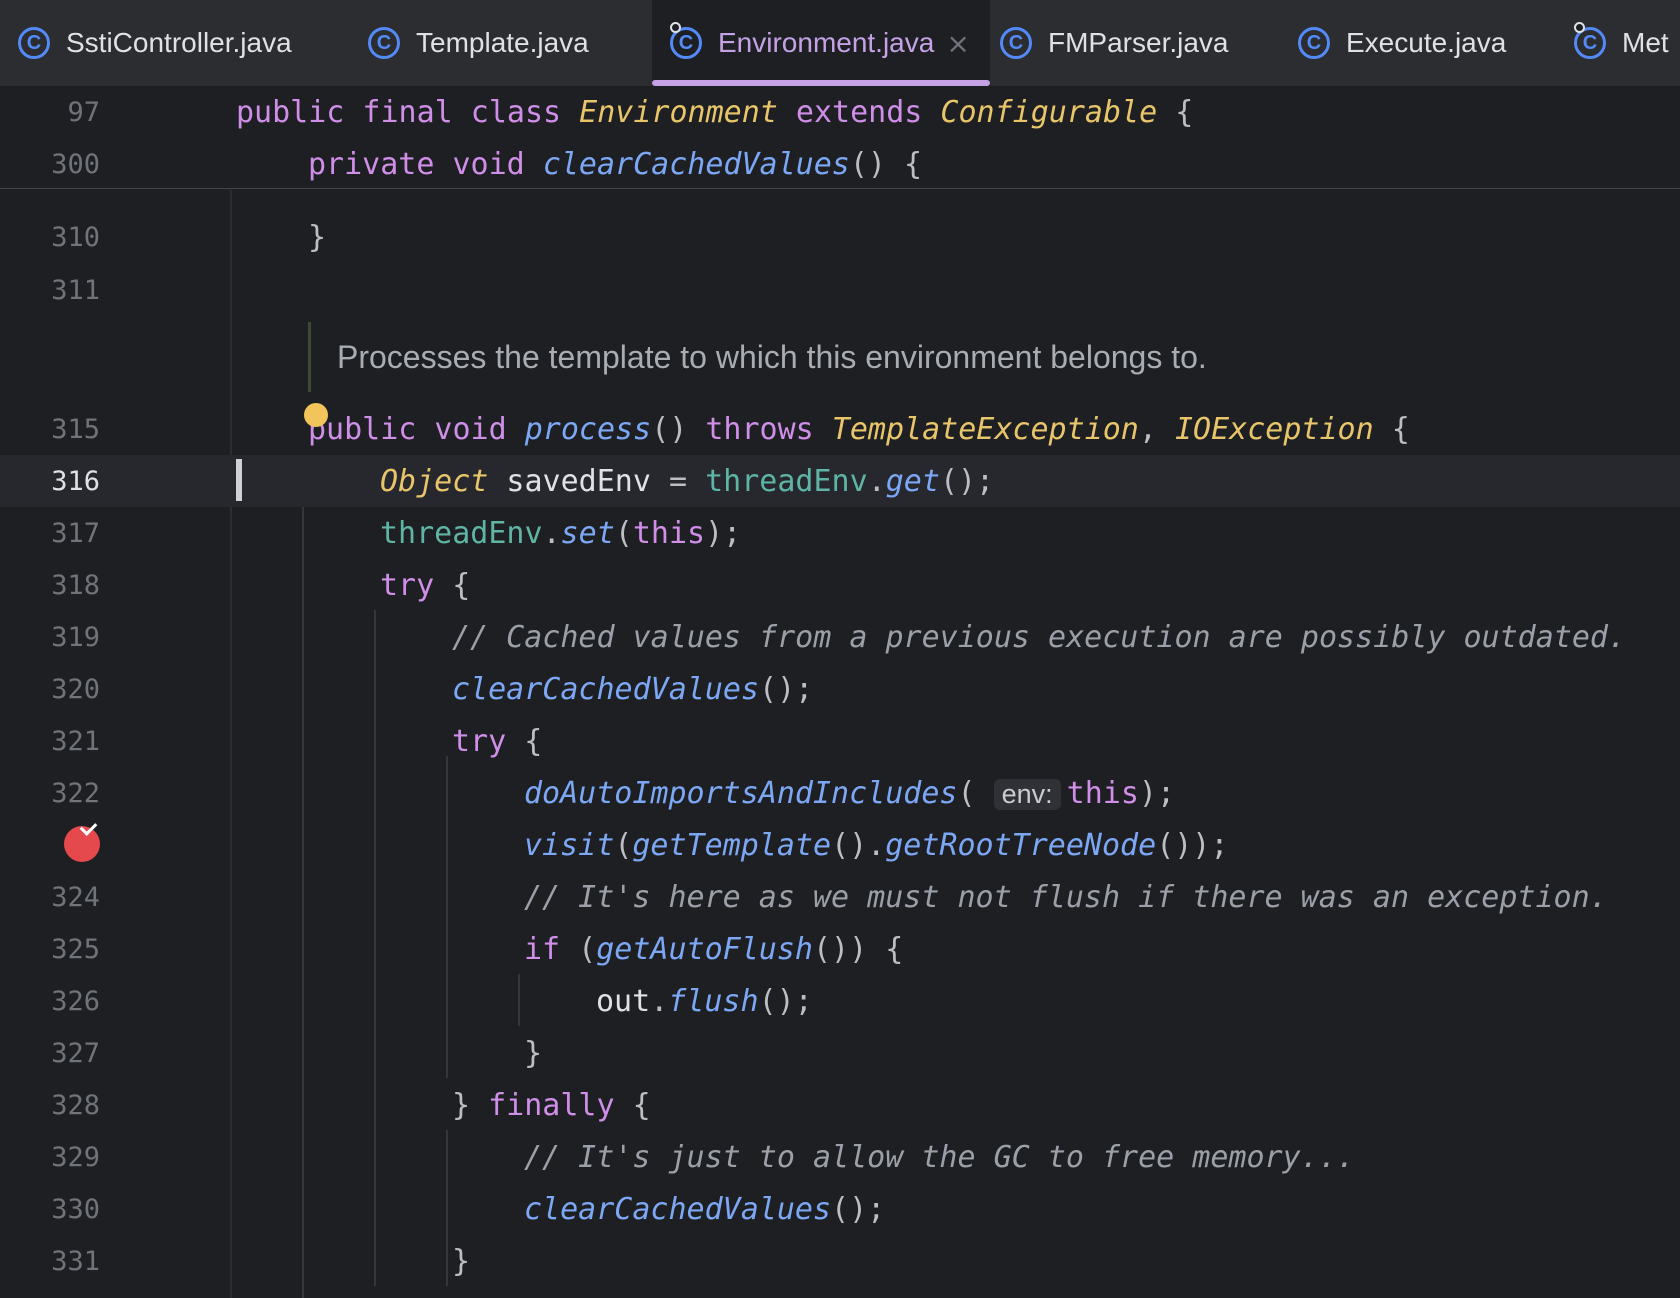  Describe the element at coordinates (659, 1001) in the screenshot. I see `code-token: .` at that location.